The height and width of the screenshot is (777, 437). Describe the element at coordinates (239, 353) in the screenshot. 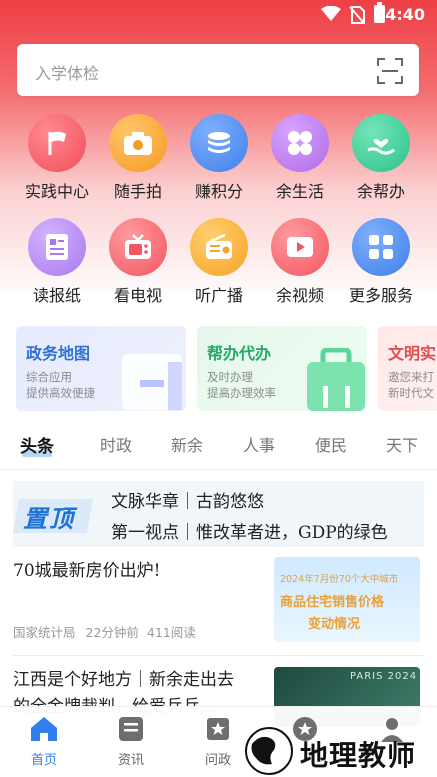

I see `card-title: 帮办代办` at that location.